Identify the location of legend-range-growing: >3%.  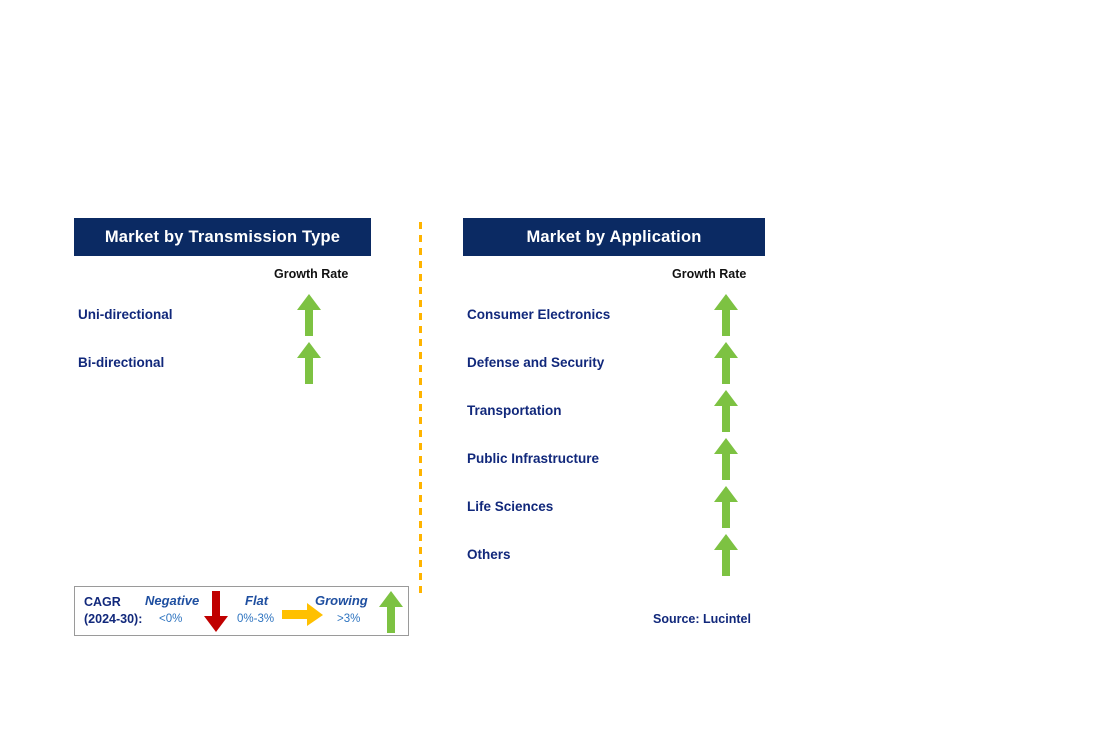
(349, 619).